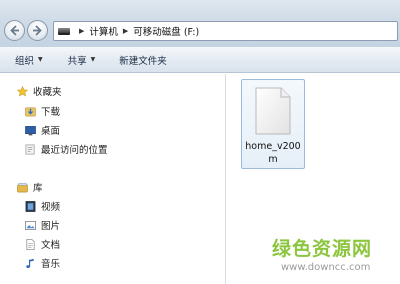 Image resolution: width=400 pixels, height=284 pixels. Describe the element at coordinates (51, 226) in the screenshot. I see `sidebar-item-label: 图片` at that location.